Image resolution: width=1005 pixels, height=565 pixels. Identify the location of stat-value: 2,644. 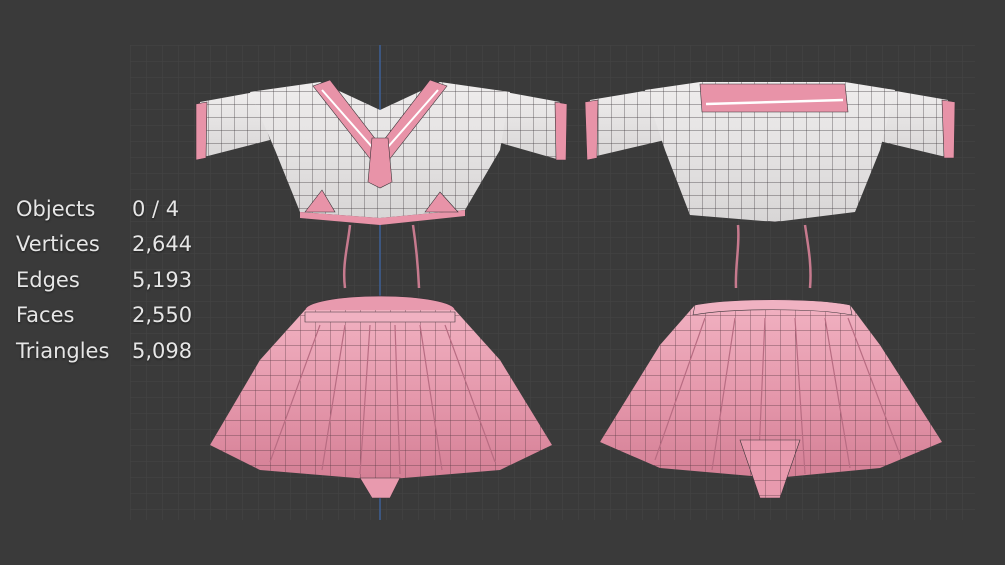
(162, 244).